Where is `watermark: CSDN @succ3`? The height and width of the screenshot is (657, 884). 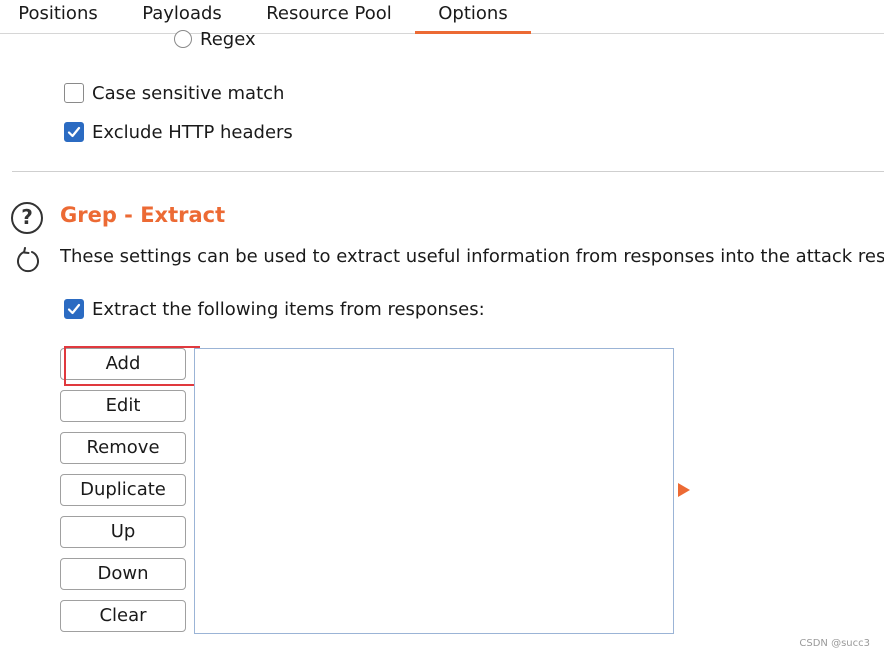
watermark: CSDN @succ3 is located at coordinates (834, 643).